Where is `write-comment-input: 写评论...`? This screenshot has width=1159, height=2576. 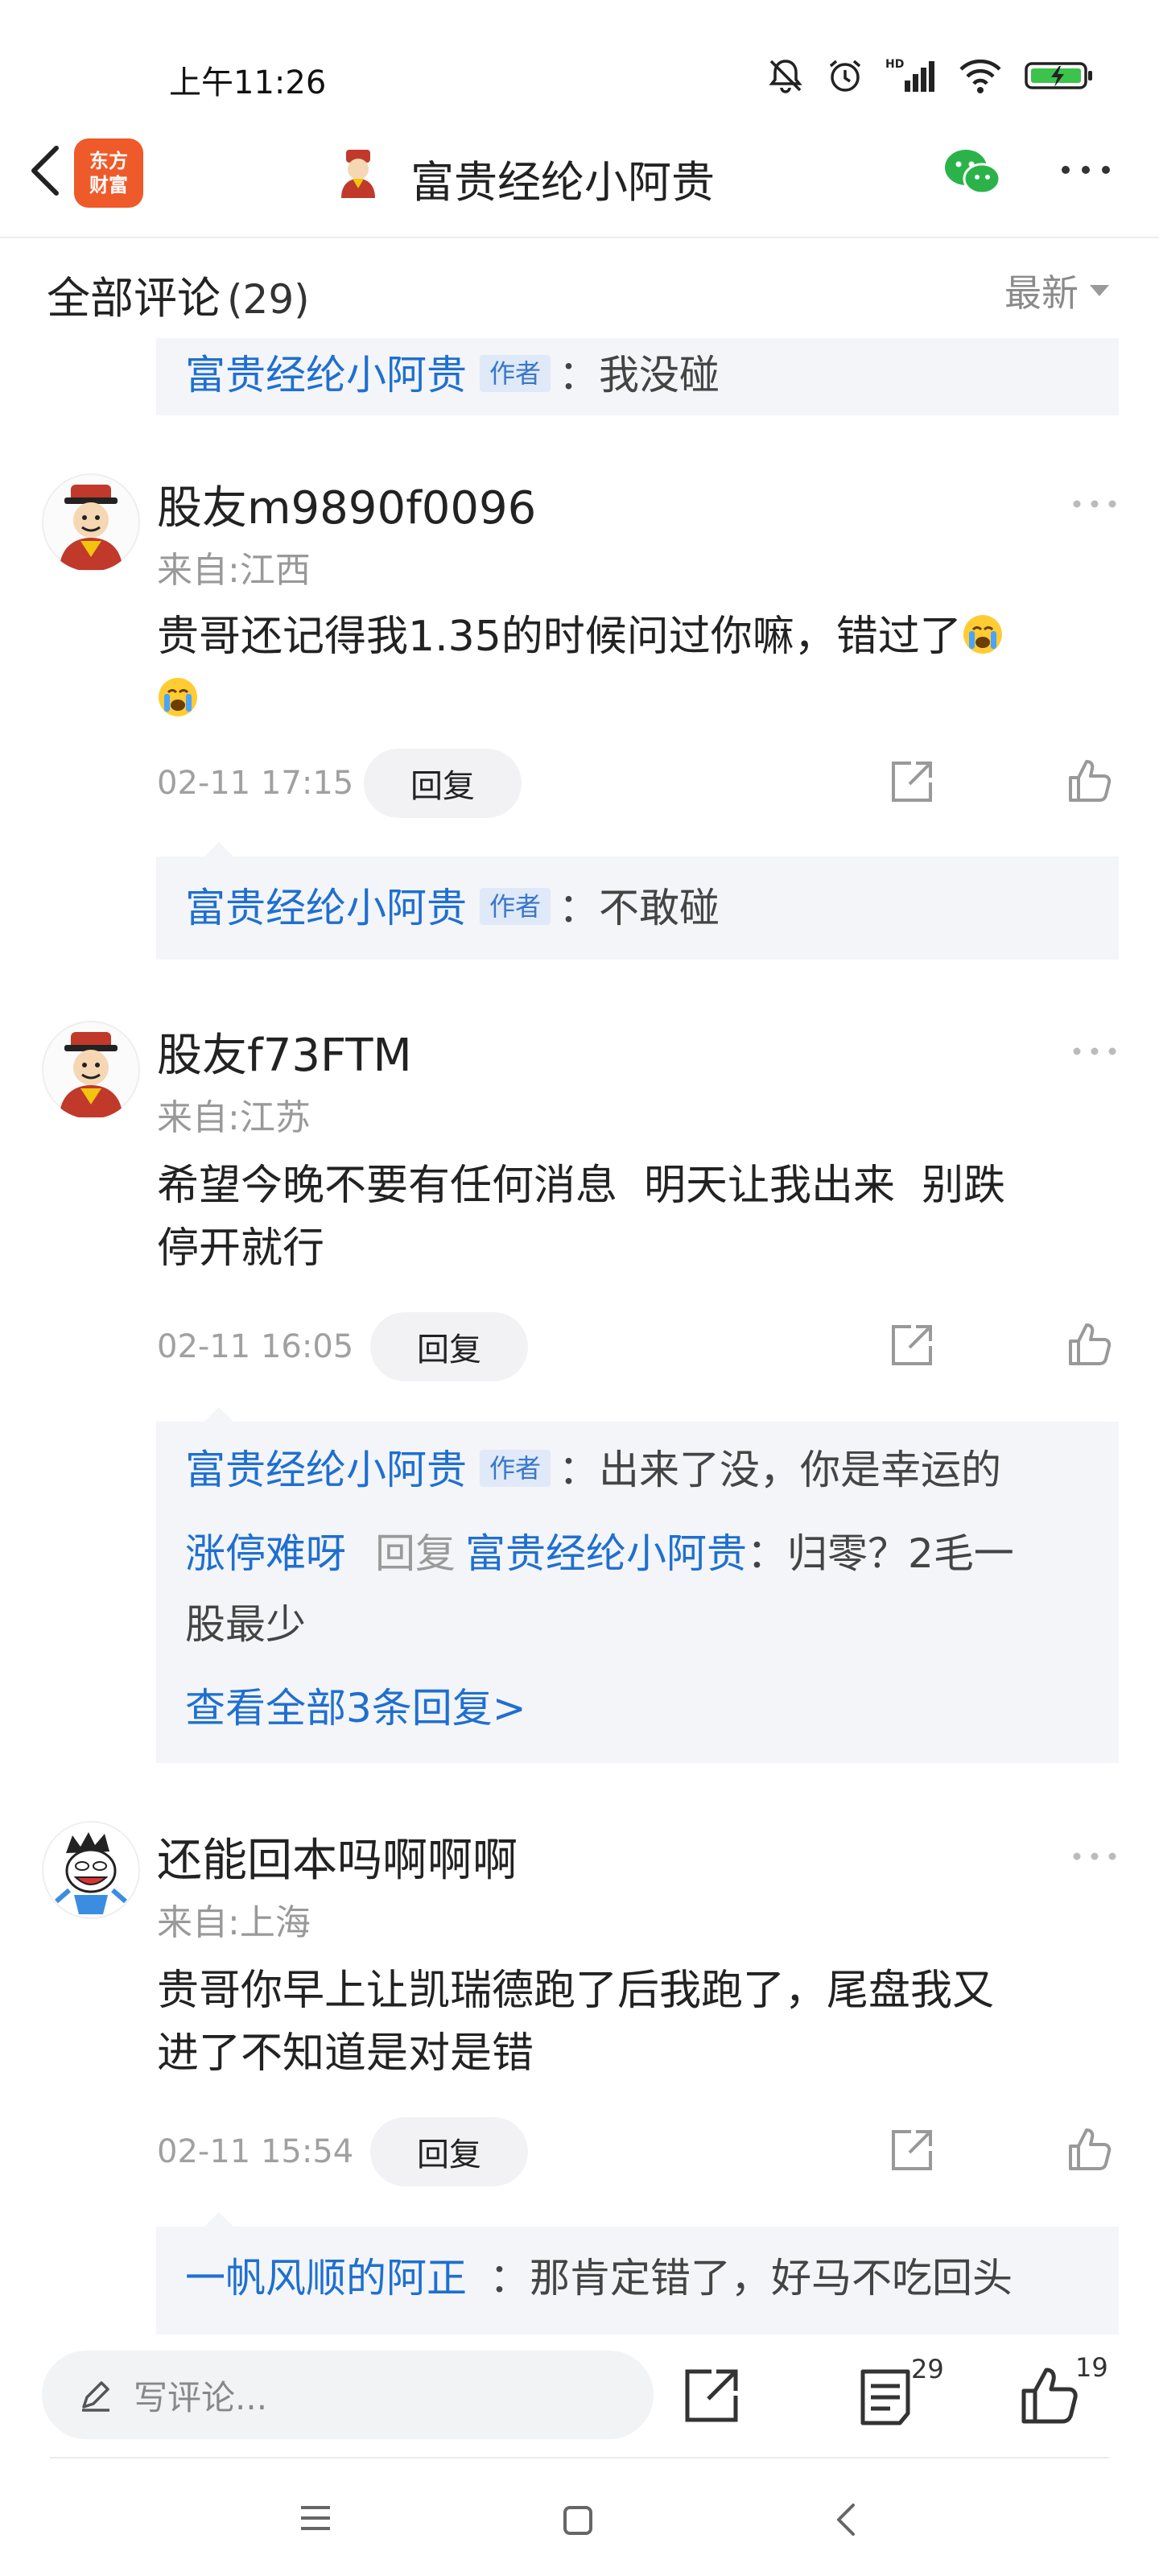
write-comment-input: 写评论... is located at coordinates (348, 2395).